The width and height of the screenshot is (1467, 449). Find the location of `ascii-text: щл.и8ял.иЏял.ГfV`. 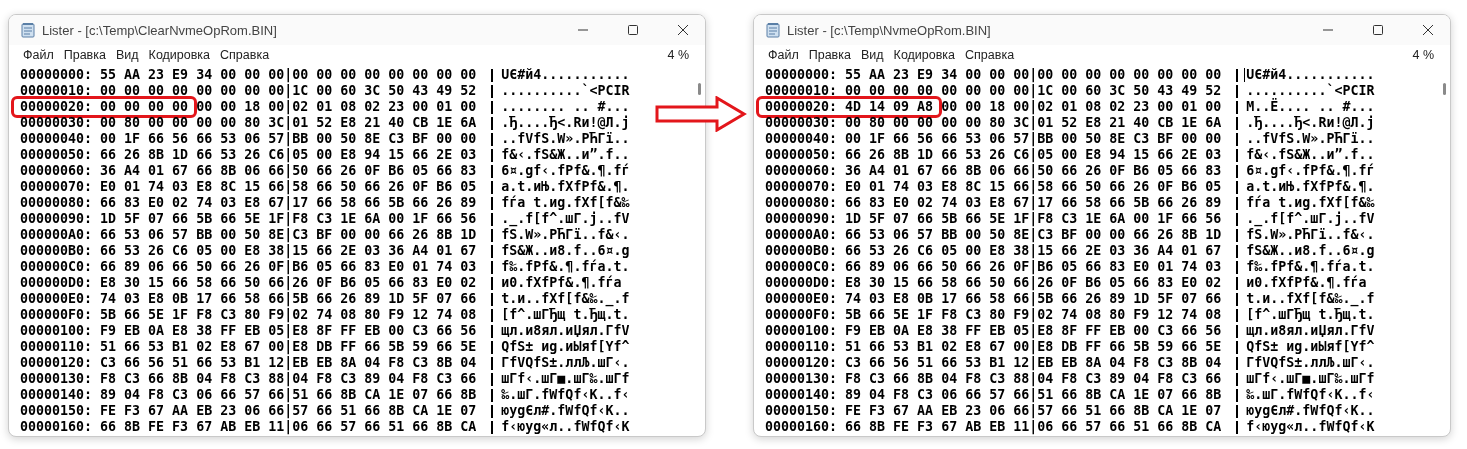

ascii-text: щл.и8ял.иЏял.ГfV is located at coordinates (565, 331).